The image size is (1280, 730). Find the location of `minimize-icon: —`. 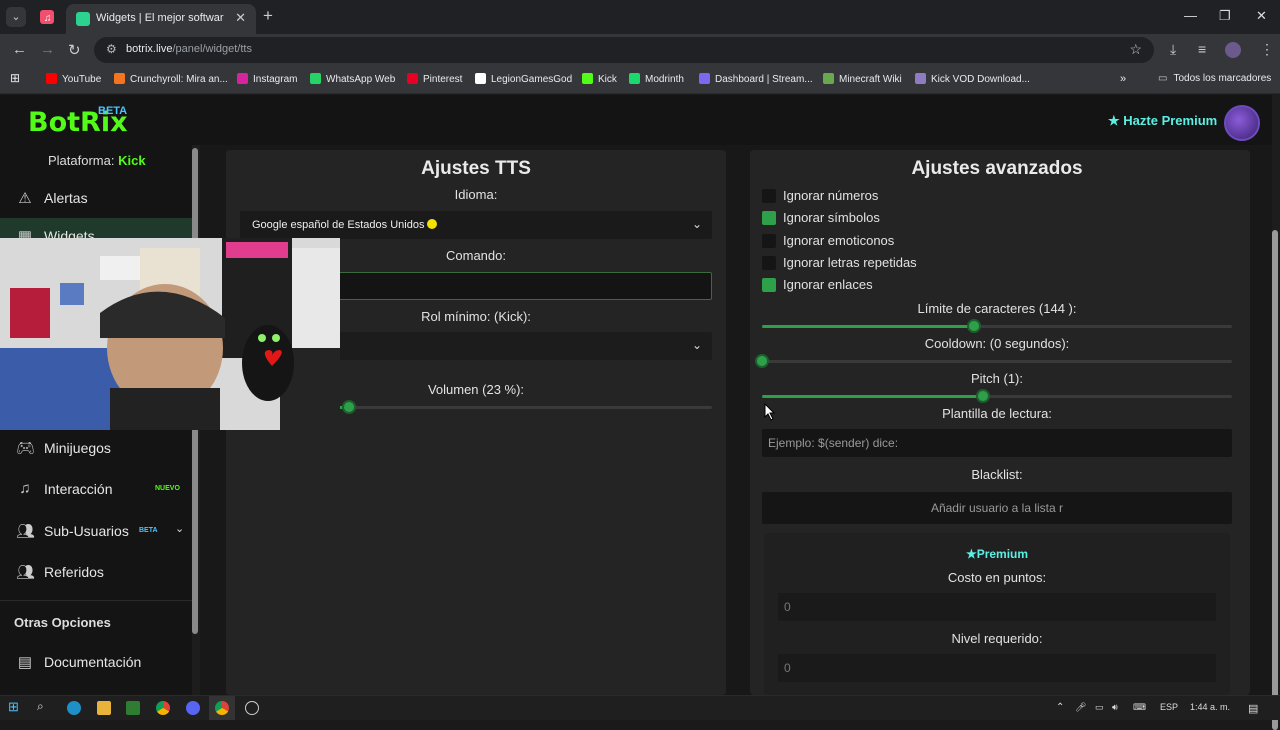

minimize-icon: — is located at coordinates (1190, 15).